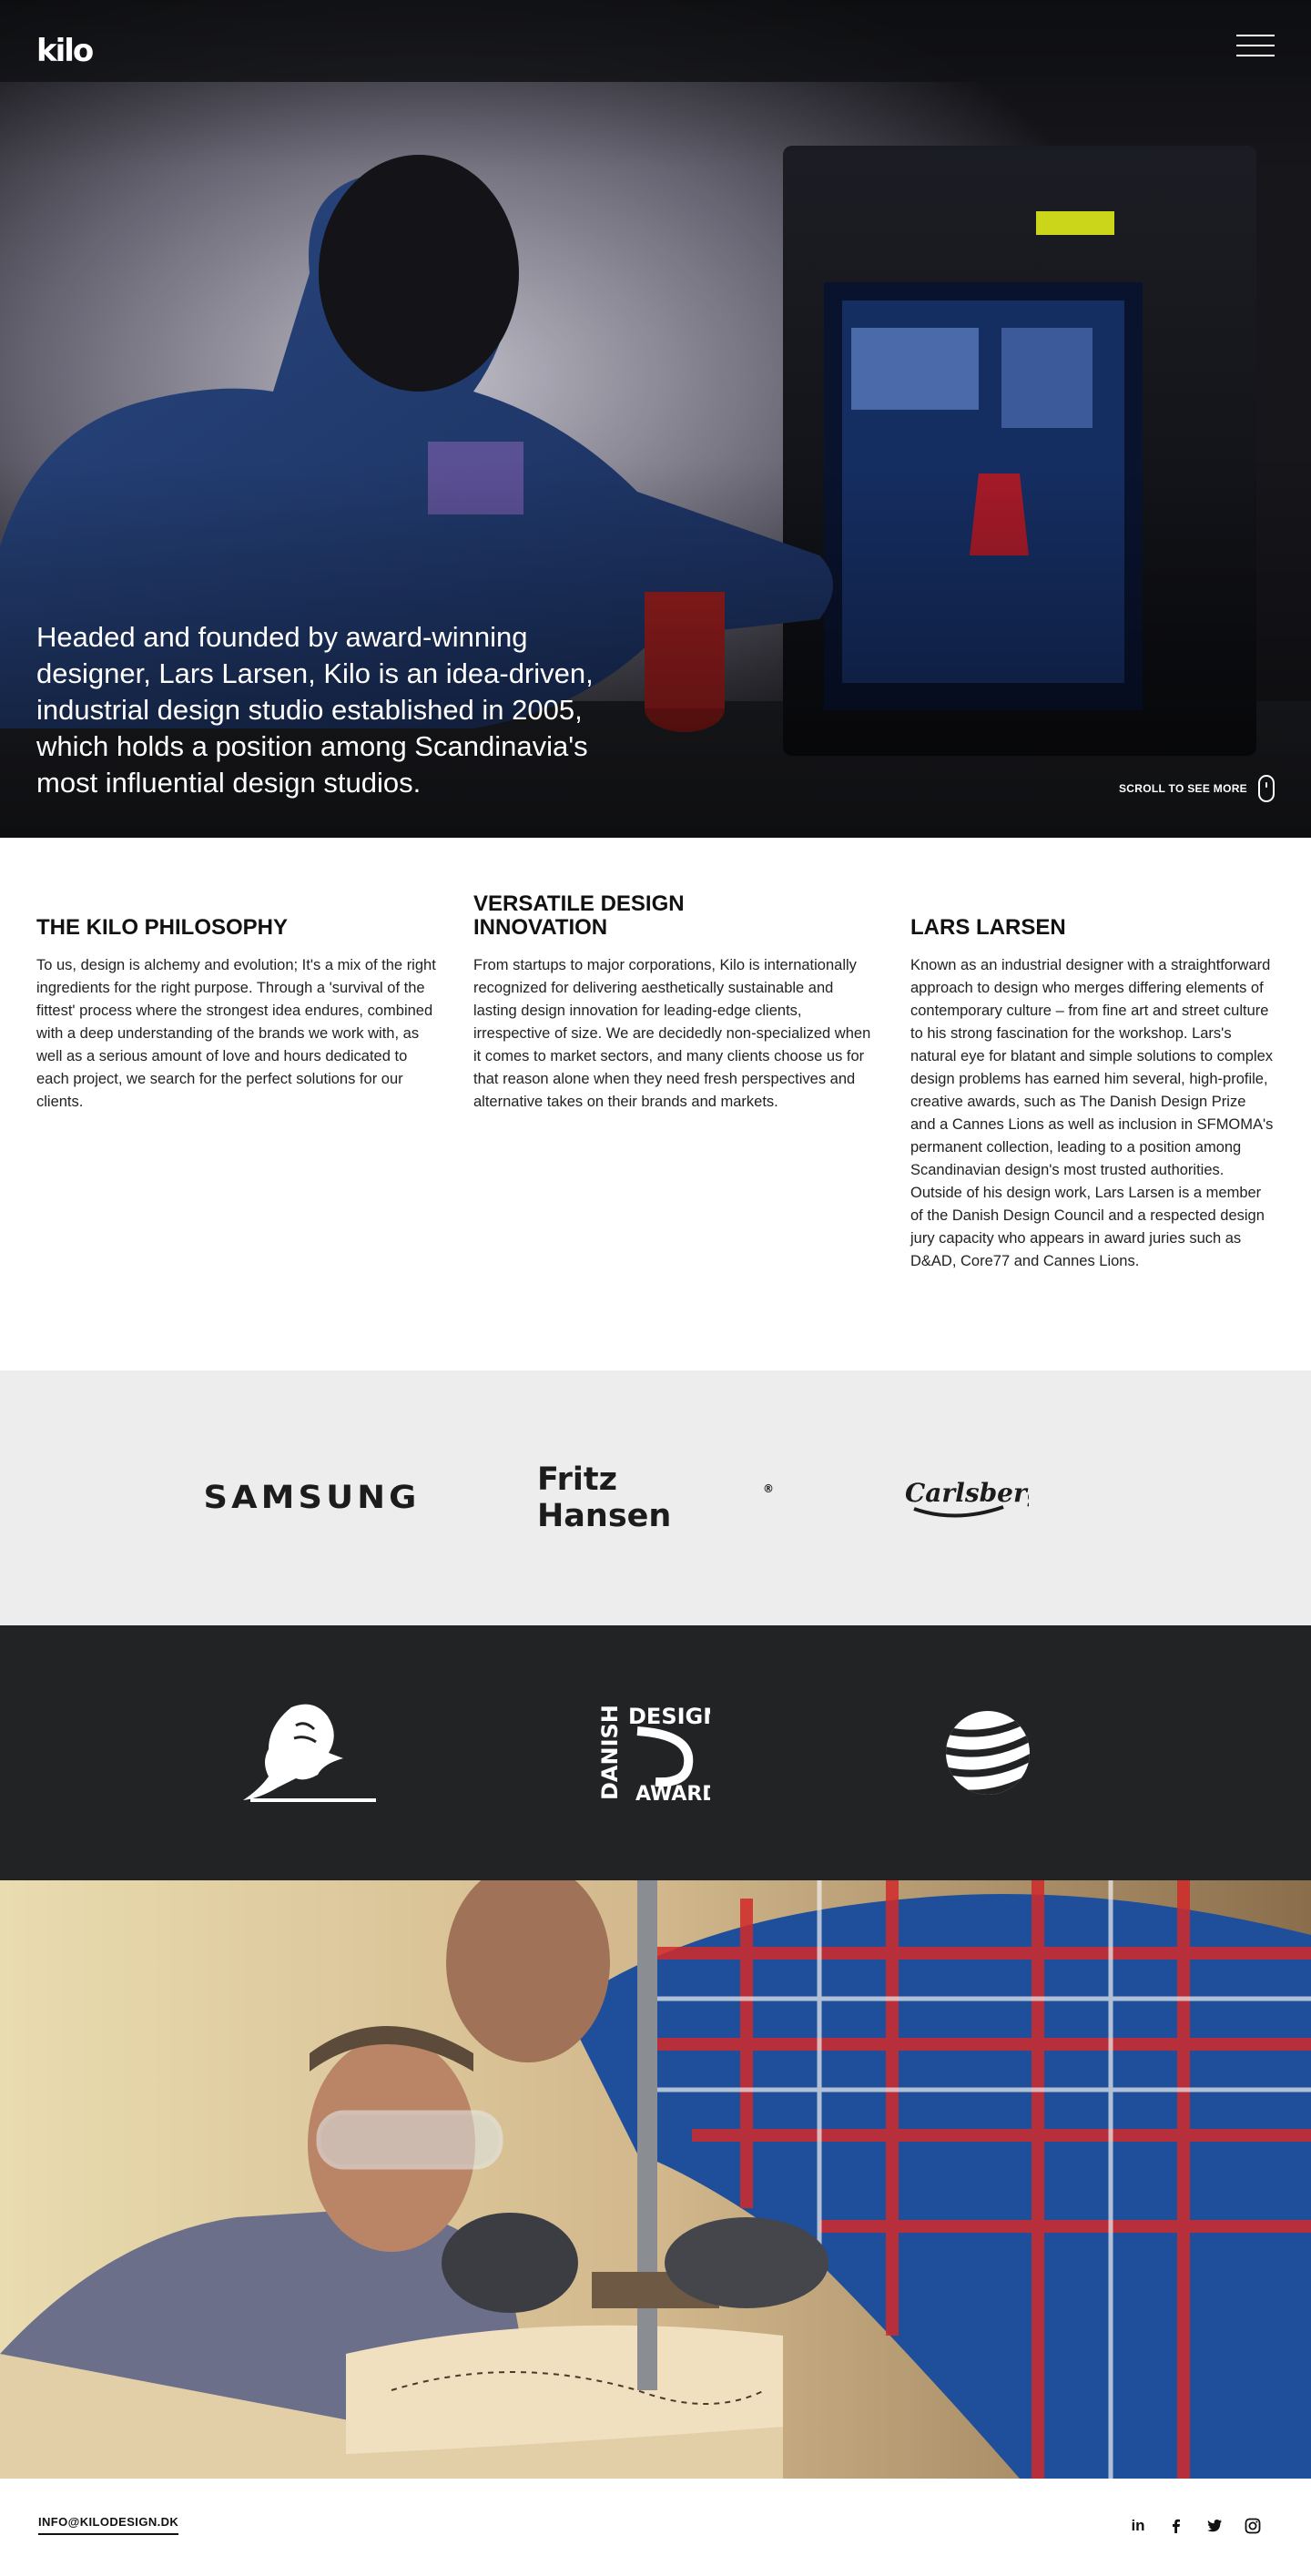 This screenshot has height=2576, width=1311. I want to click on svg-text: DANISH, so click(612, 1752).